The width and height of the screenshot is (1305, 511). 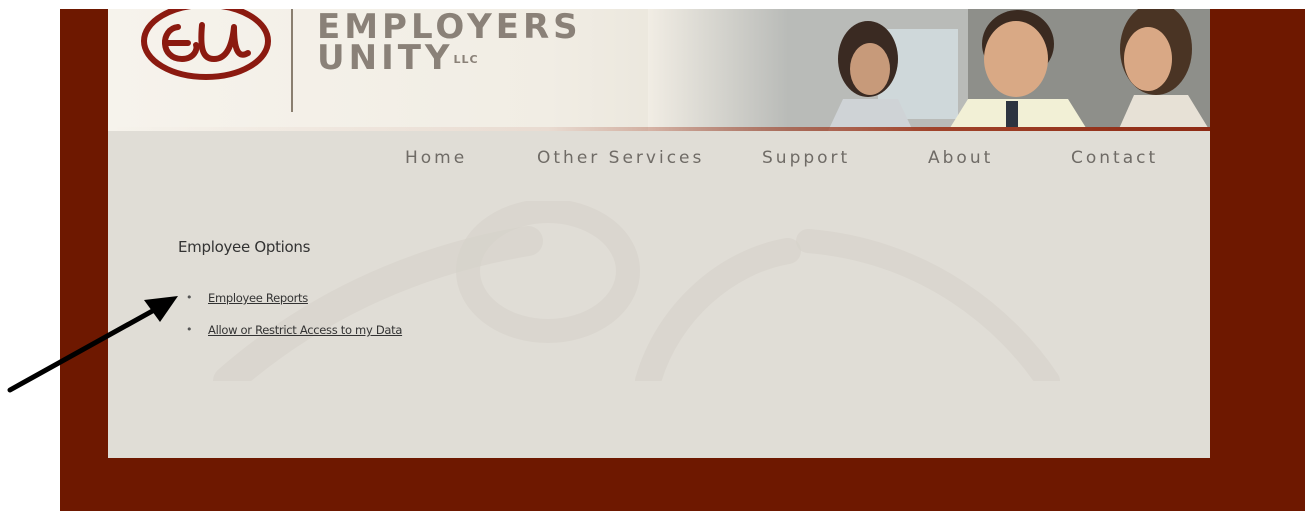 What do you see at coordinates (206, 47) in the screenshot?
I see `eu-monogram-logo-icon` at bounding box center [206, 47].